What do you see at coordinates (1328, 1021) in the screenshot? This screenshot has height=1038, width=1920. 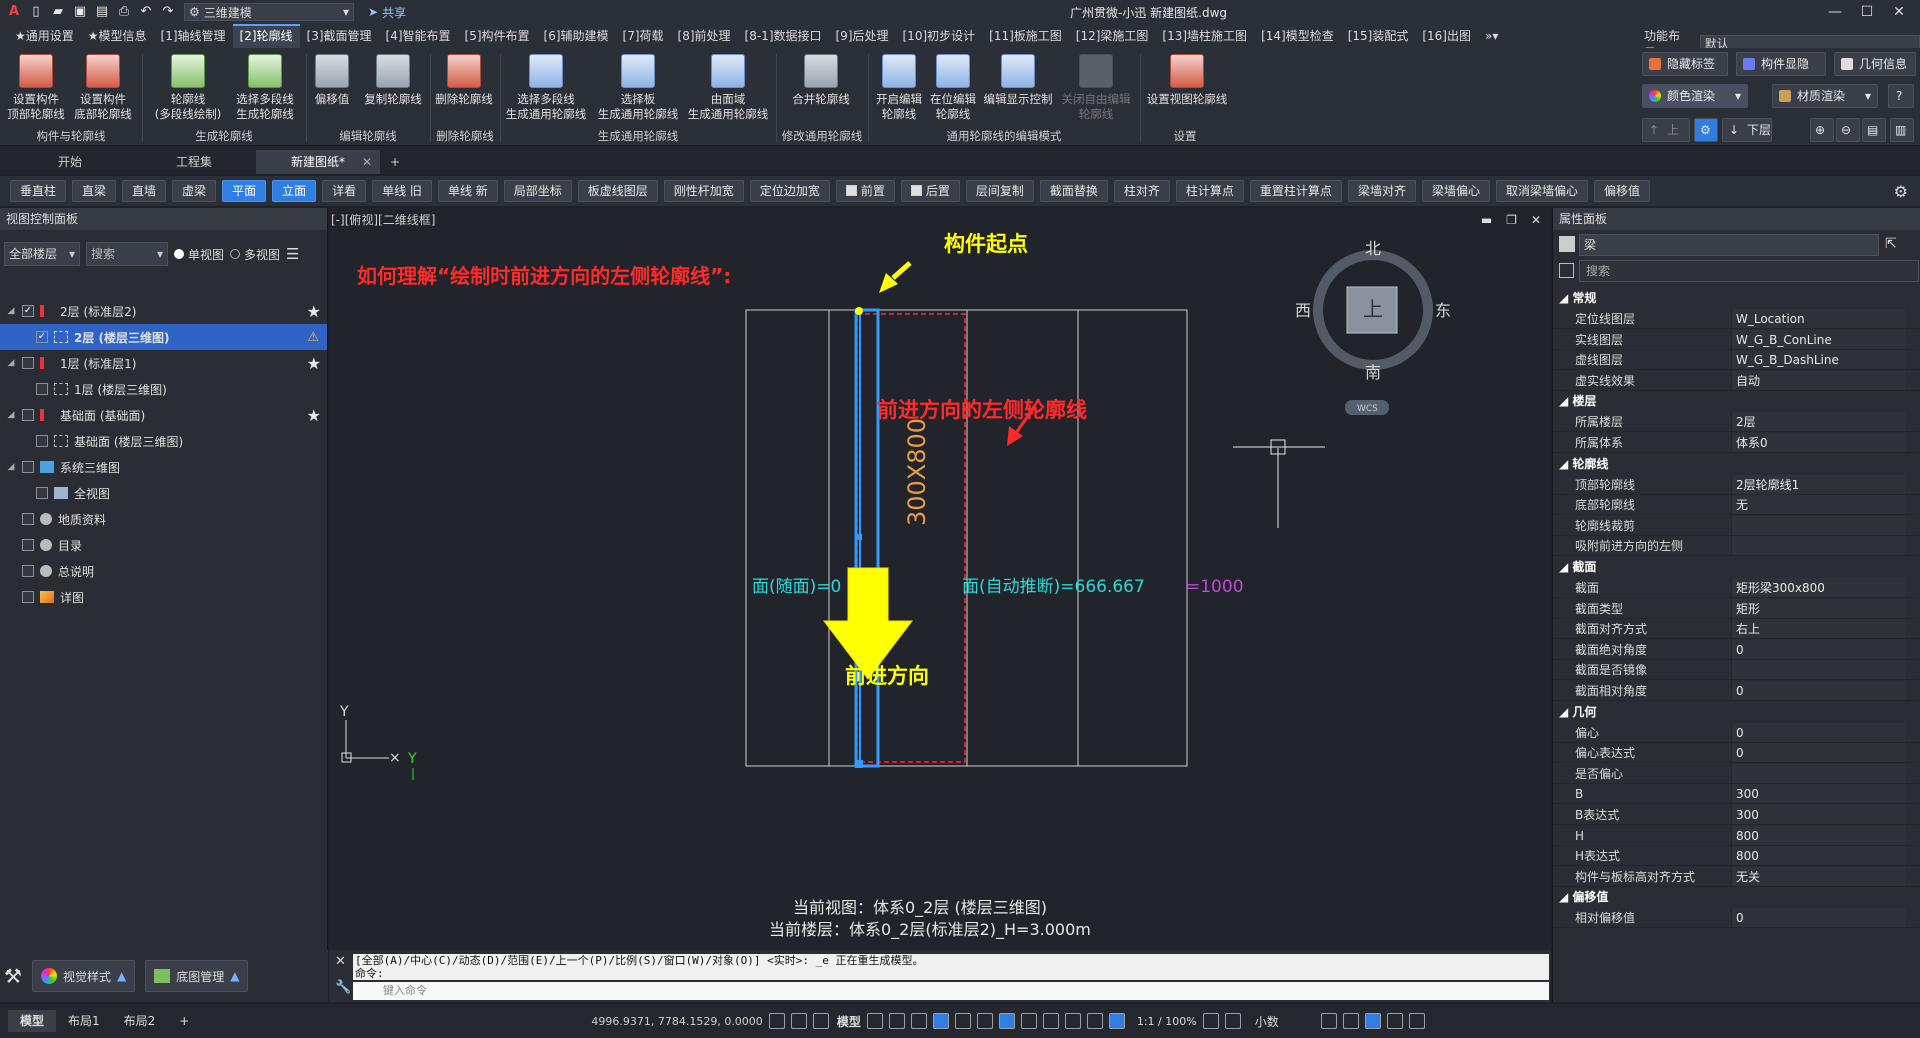 I see `properties-icon` at bounding box center [1328, 1021].